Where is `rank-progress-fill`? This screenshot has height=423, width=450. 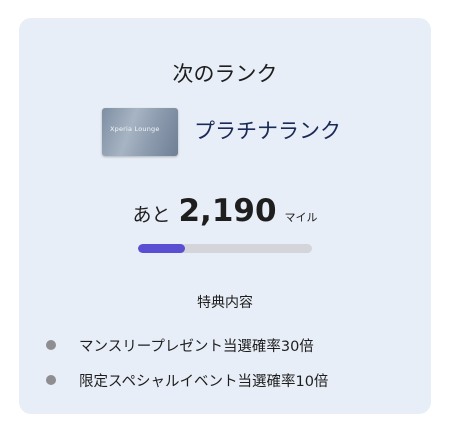 rank-progress-fill is located at coordinates (161, 248).